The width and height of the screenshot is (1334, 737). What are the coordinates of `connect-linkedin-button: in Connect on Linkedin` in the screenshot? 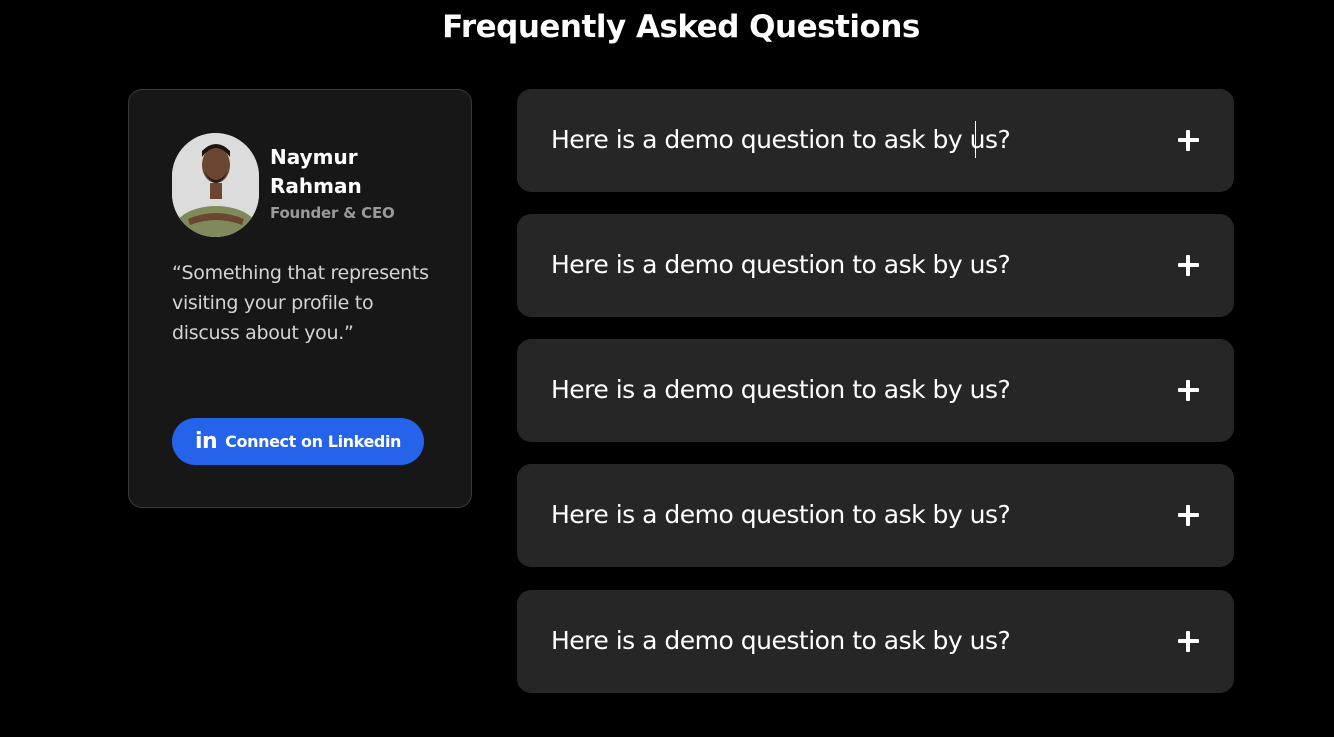 It's located at (298, 441).